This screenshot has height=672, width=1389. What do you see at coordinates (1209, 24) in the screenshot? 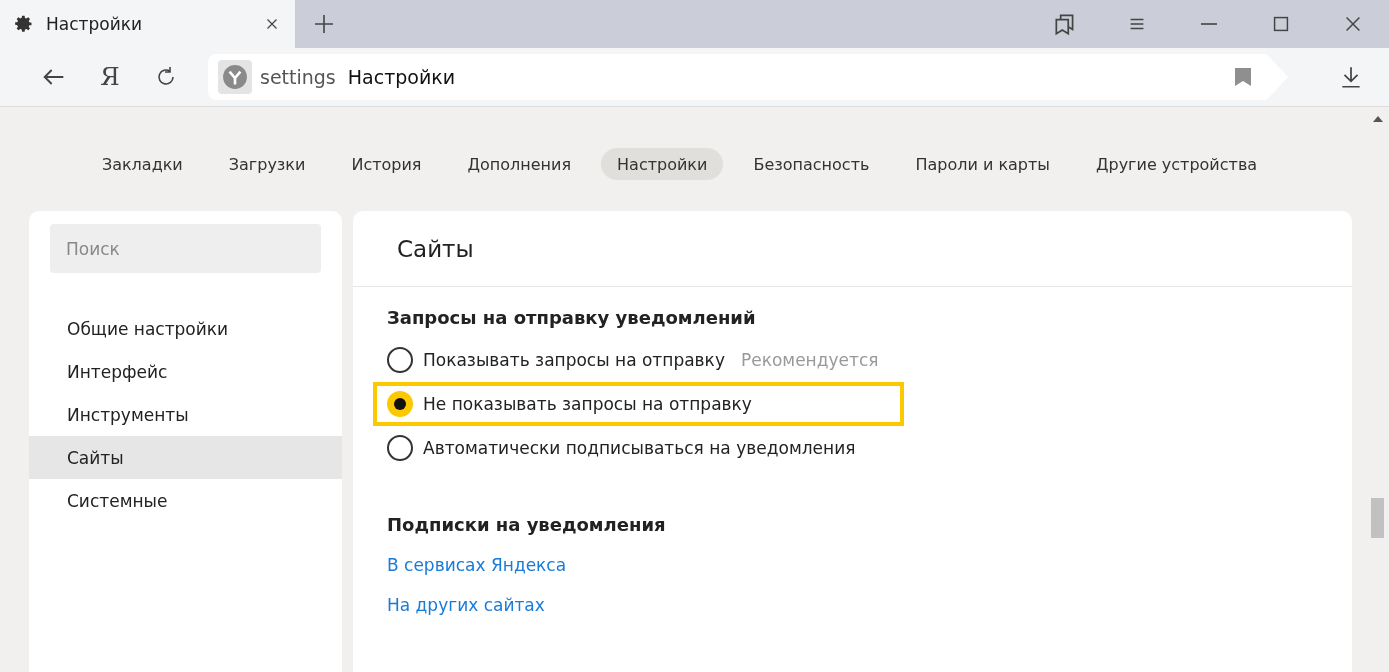
I see `minimize-icon` at bounding box center [1209, 24].